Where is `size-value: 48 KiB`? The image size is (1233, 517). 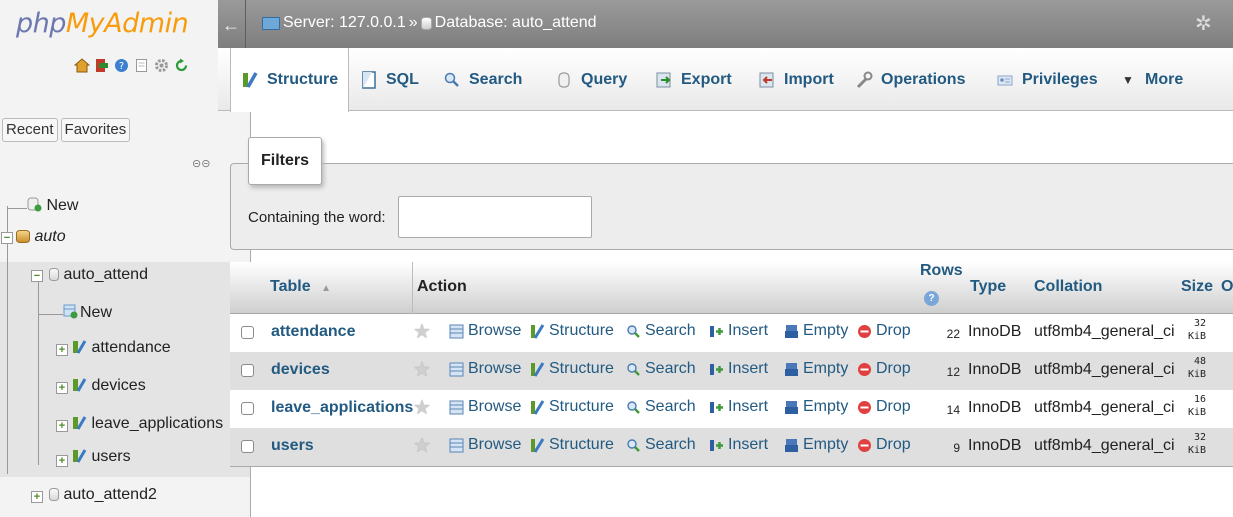 size-value: 48 KiB is located at coordinates (1194, 368).